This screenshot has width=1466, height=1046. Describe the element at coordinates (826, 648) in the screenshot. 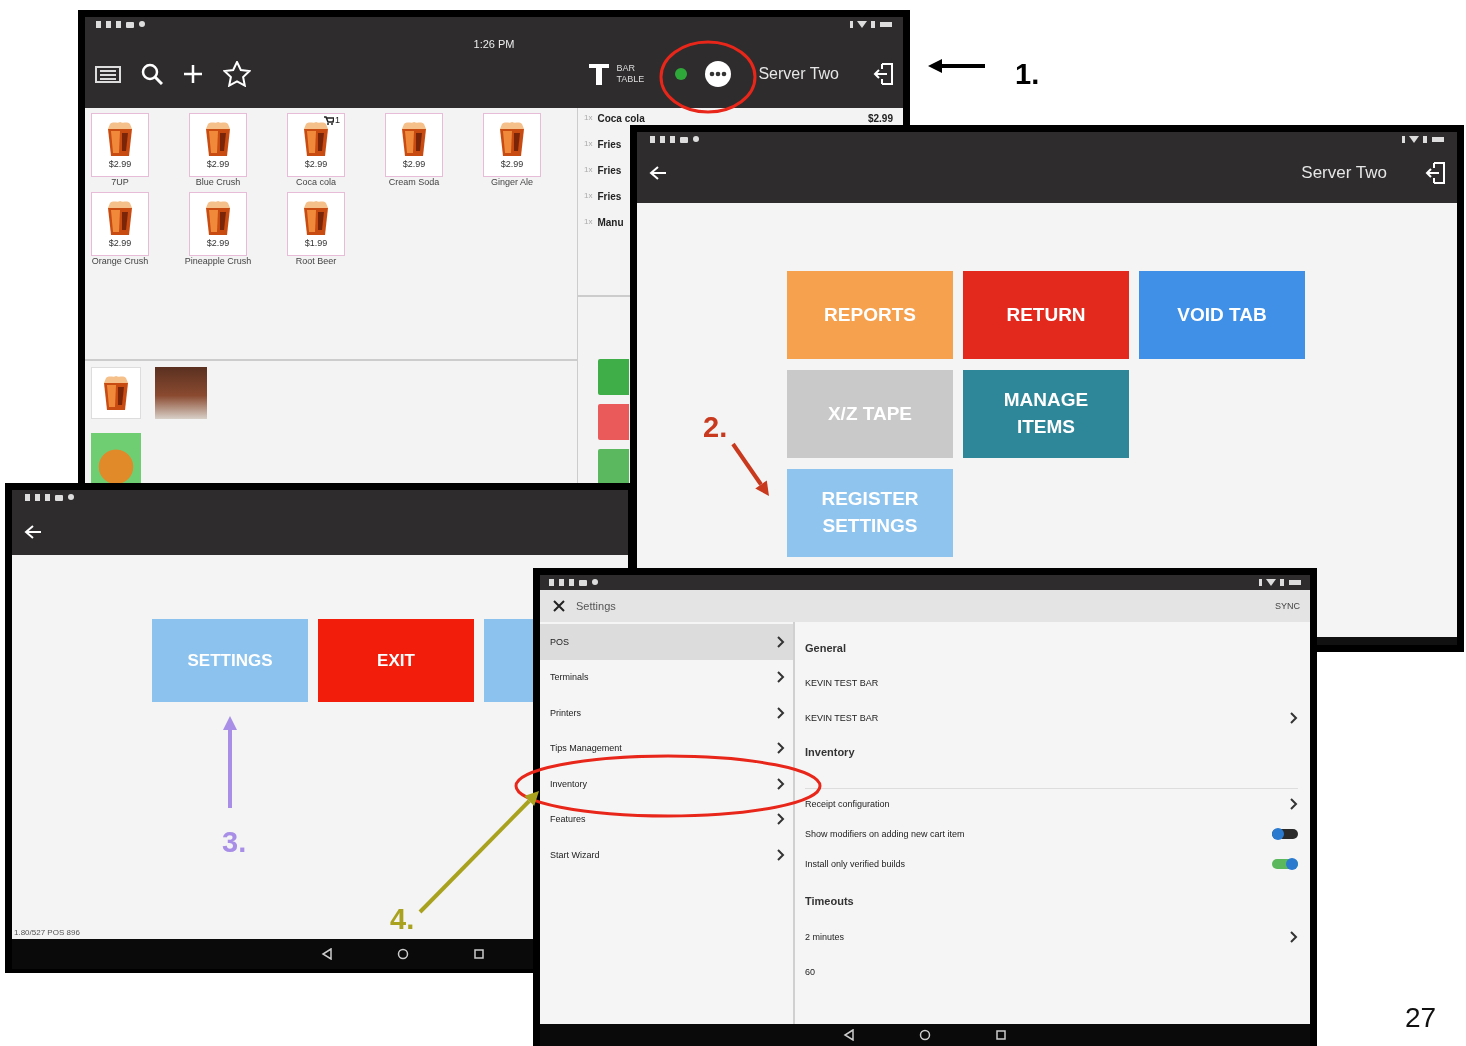

I see `section-heading: General` at that location.